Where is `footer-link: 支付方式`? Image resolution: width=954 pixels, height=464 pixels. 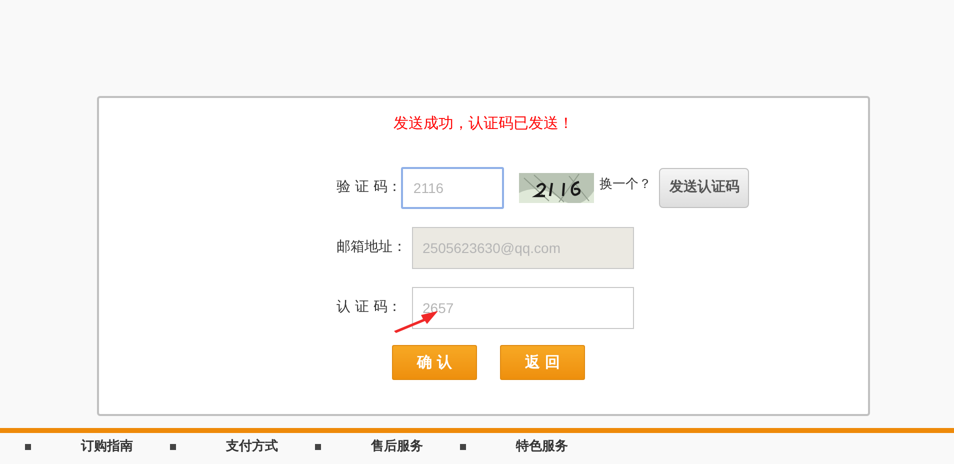 footer-link: 支付方式 is located at coordinates (252, 447).